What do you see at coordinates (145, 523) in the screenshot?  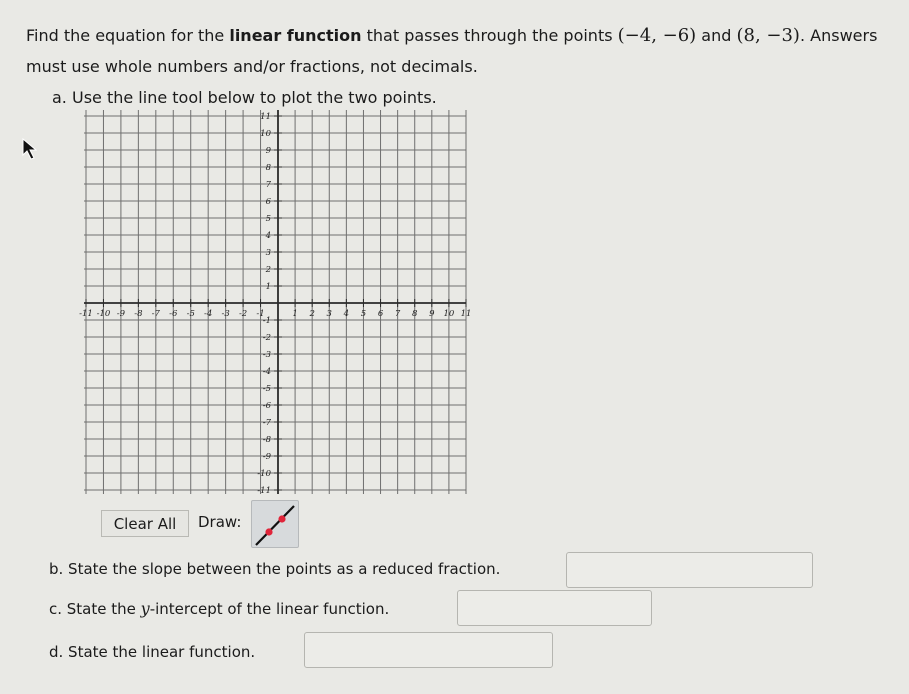 I see `clear-all-button: Clear All` at bounding box center [145, 523].